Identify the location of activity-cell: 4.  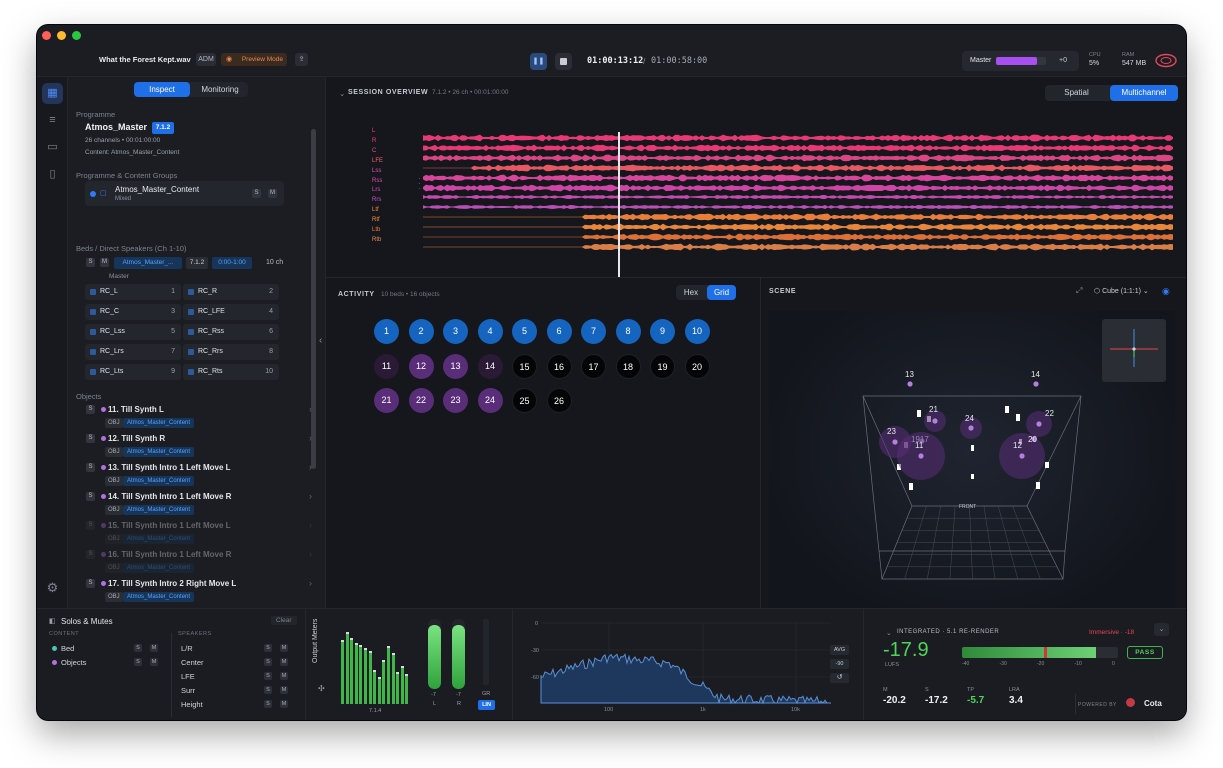
(490, 331).